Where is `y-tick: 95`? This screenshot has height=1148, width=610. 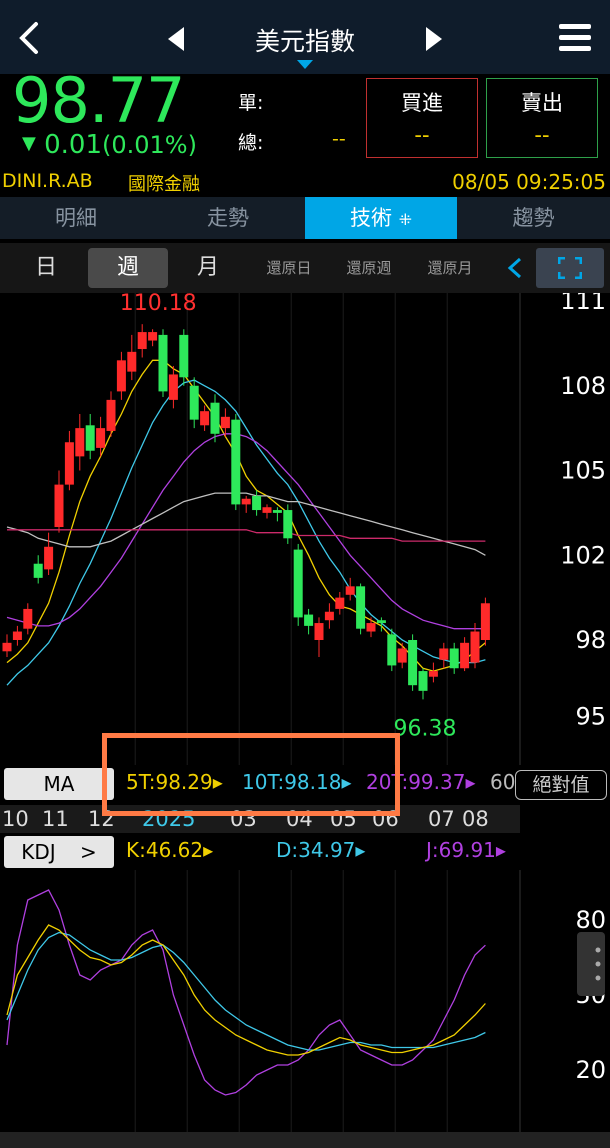
y-tick: 95 is located at coordinates (590, 716).